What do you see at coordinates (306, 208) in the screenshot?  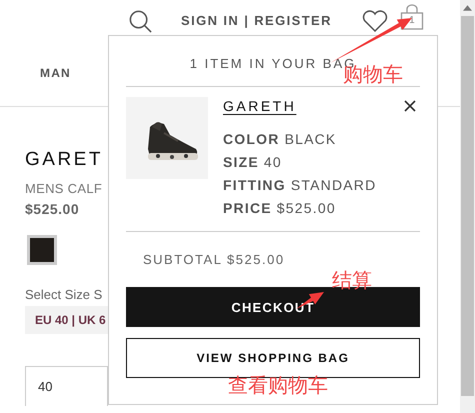 I see `detail-value: $525.00` at bounding box center [306, 208].